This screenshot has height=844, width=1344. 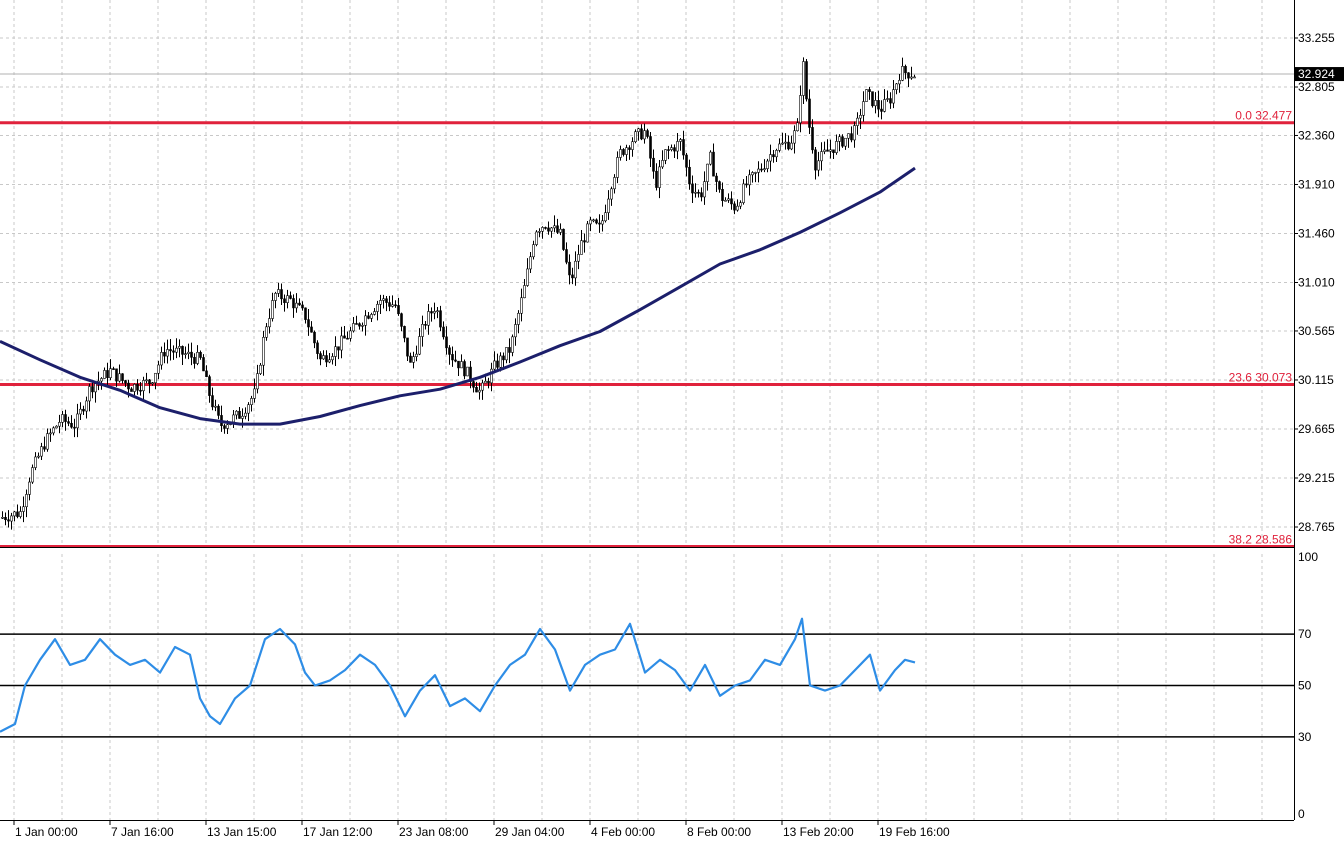 What do you see at coordinates (1316, 331) in the screenshot?
I see `price-tick-label: 30.565` at bounding box center [1316, 331].